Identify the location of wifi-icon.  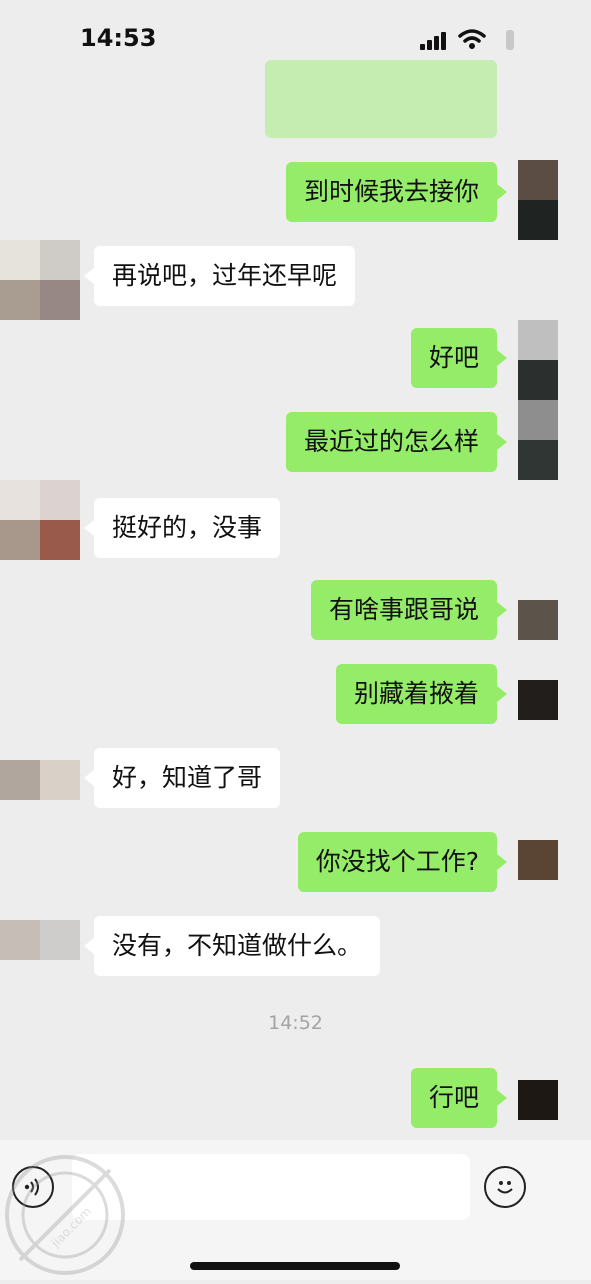
(472, 41).